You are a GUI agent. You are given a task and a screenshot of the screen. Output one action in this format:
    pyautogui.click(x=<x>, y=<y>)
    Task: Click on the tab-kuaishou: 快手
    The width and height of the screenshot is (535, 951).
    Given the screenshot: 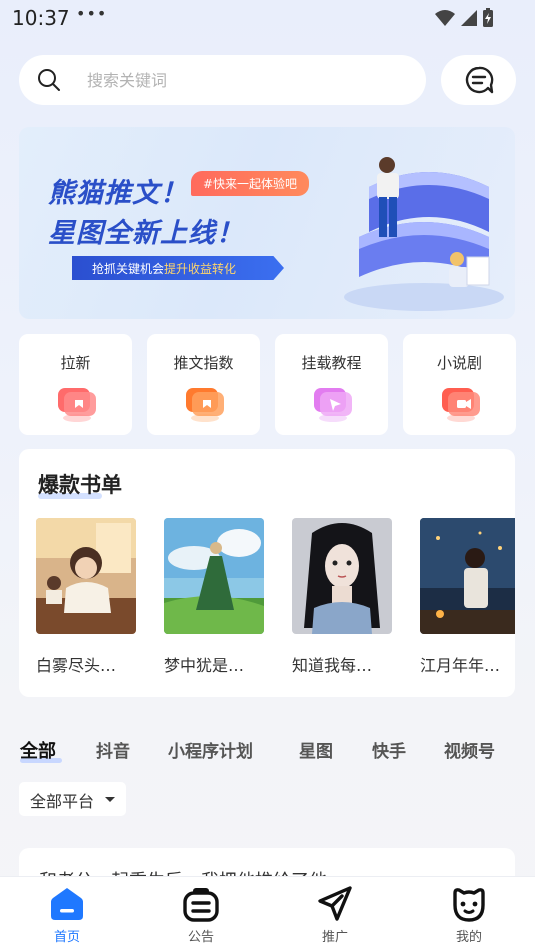 What is the action you would take?
    pyautogui.click(x=389, y=749)
    